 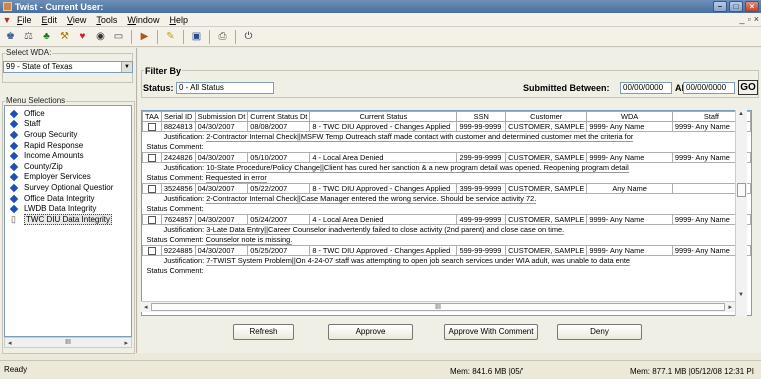 I want to click on col-ssn: SSN, so click(x=481, y=116).